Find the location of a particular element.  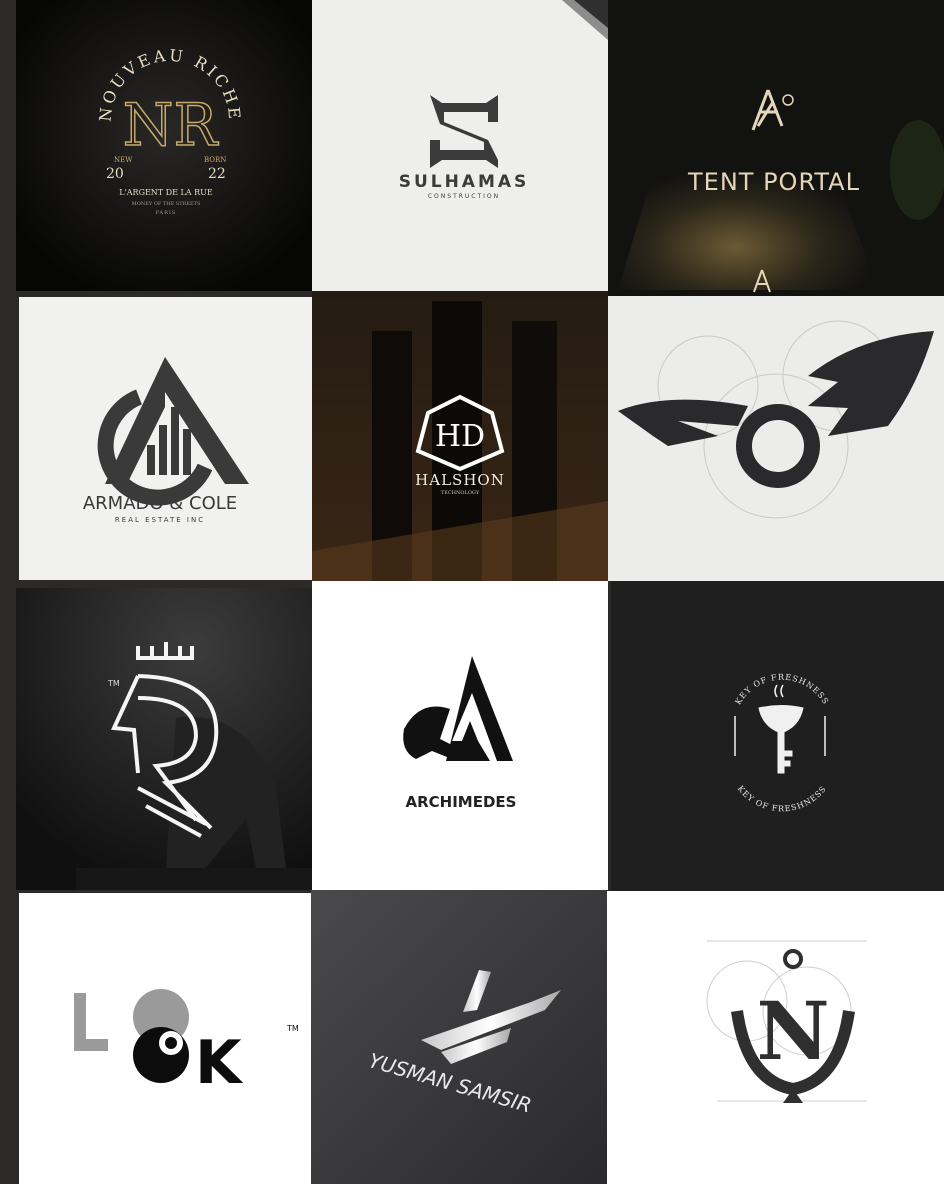

armado-cole-logo: ARMADO & COLE REAL ESTATE INC is located at coordinates (165, 438).